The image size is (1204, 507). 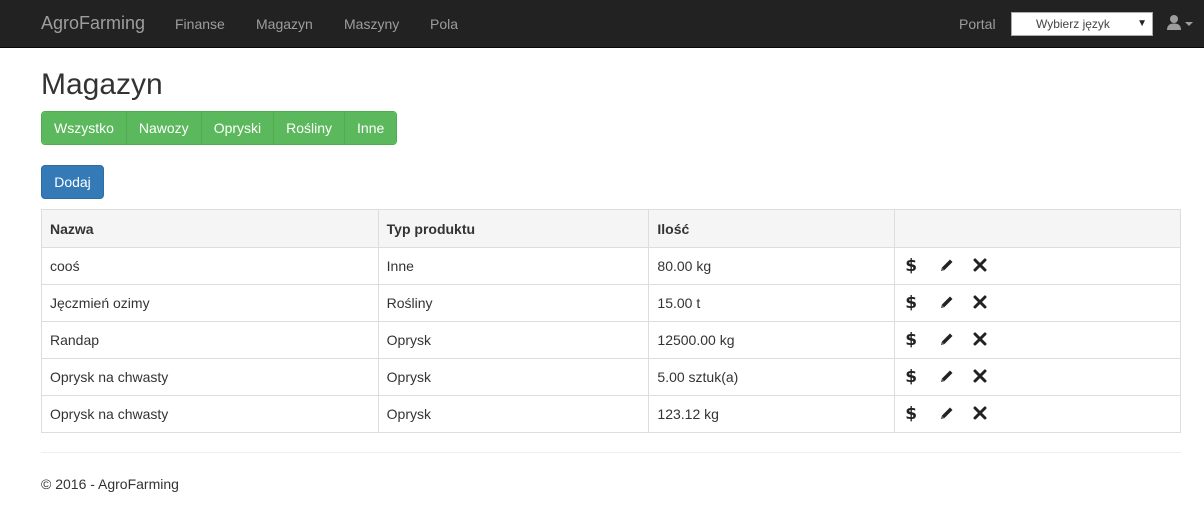 What do you see at coordinates (84, 128) in the screenshot?
I see `filter-button-wszystko: Wszystko` at bounding box center [84, 128].